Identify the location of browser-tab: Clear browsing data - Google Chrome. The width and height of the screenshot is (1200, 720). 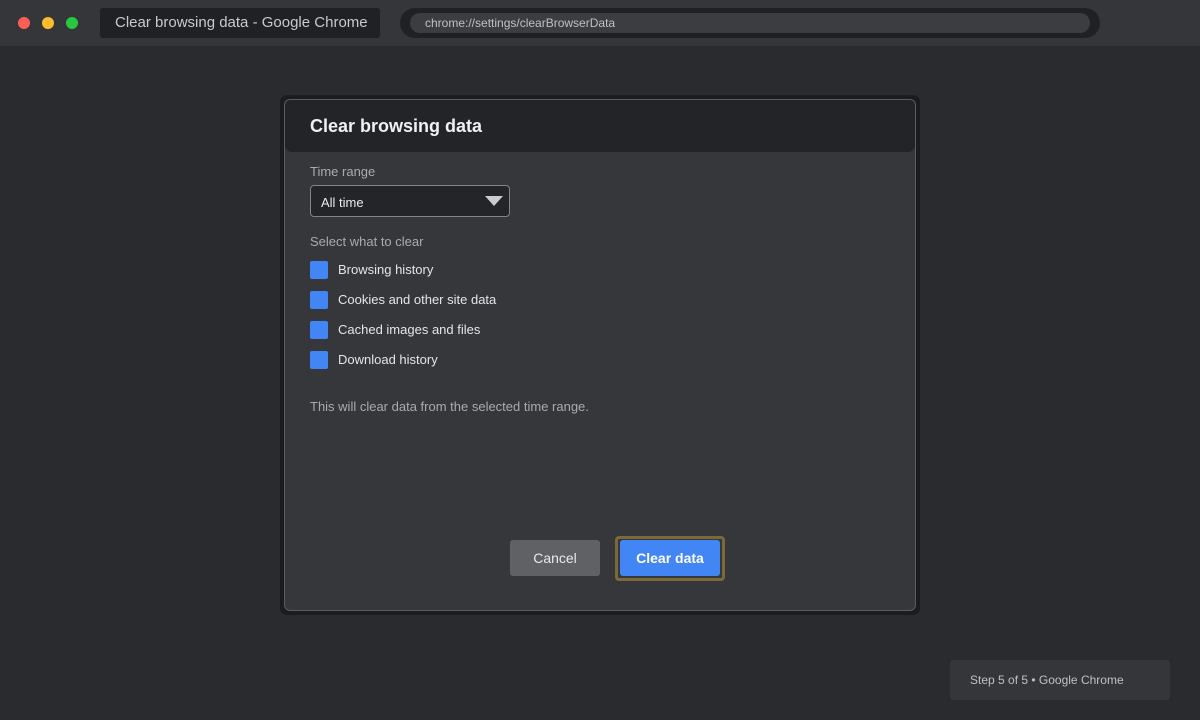
(240, 23).